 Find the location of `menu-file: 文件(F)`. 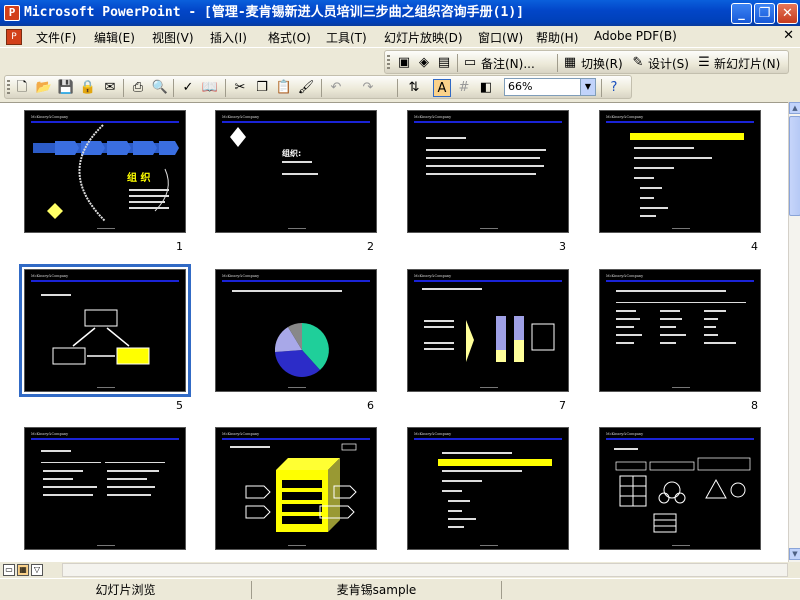

menu-file: 文件(F) is located at coordinates (56, 37).